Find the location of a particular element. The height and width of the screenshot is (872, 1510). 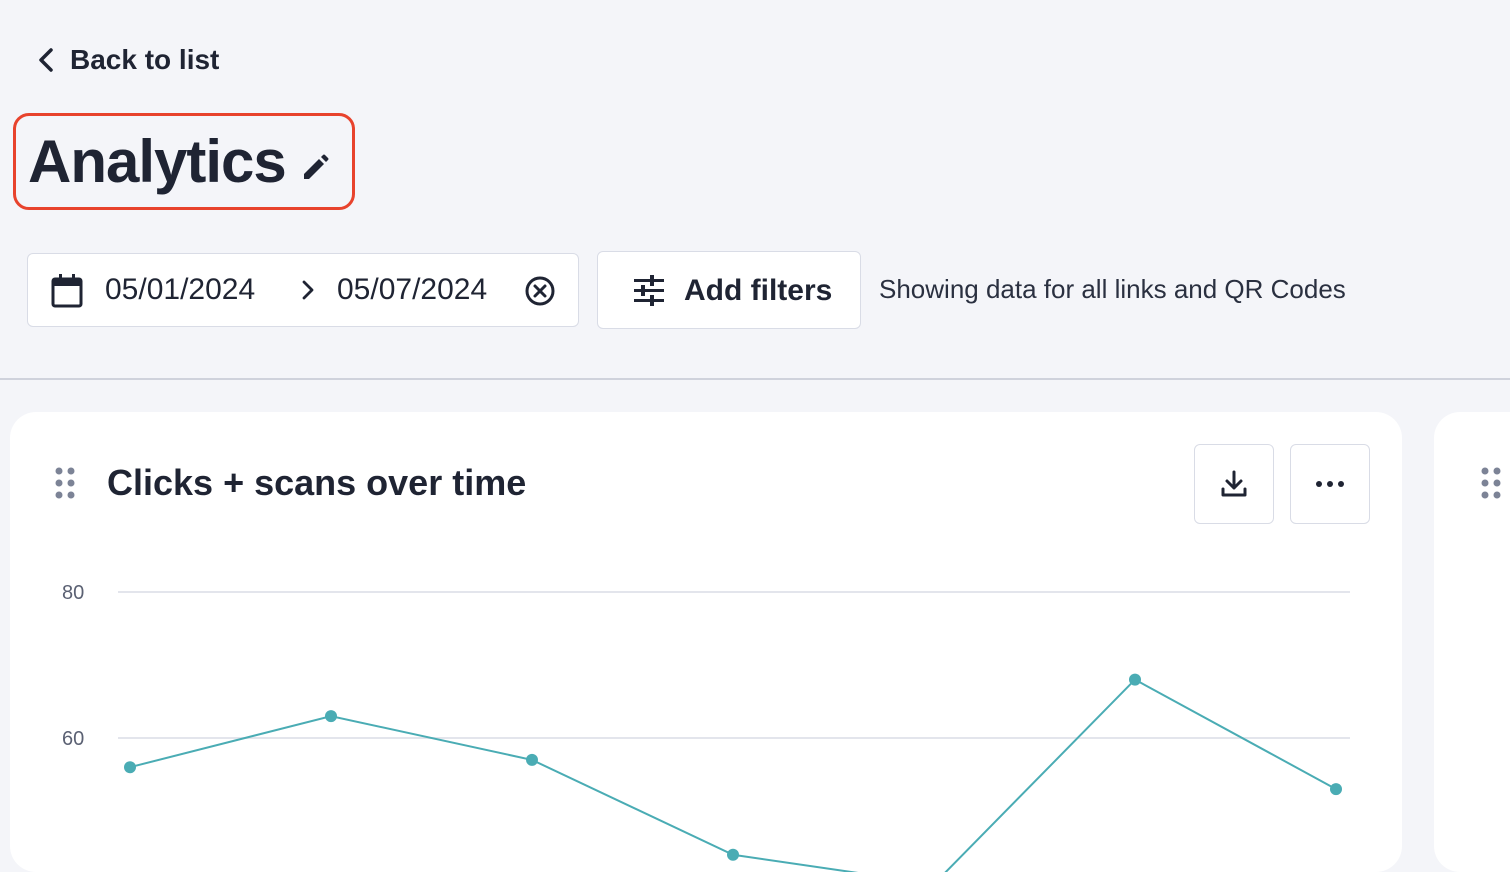

add-filters-button: Add filters is located at coordinates (729, 290).